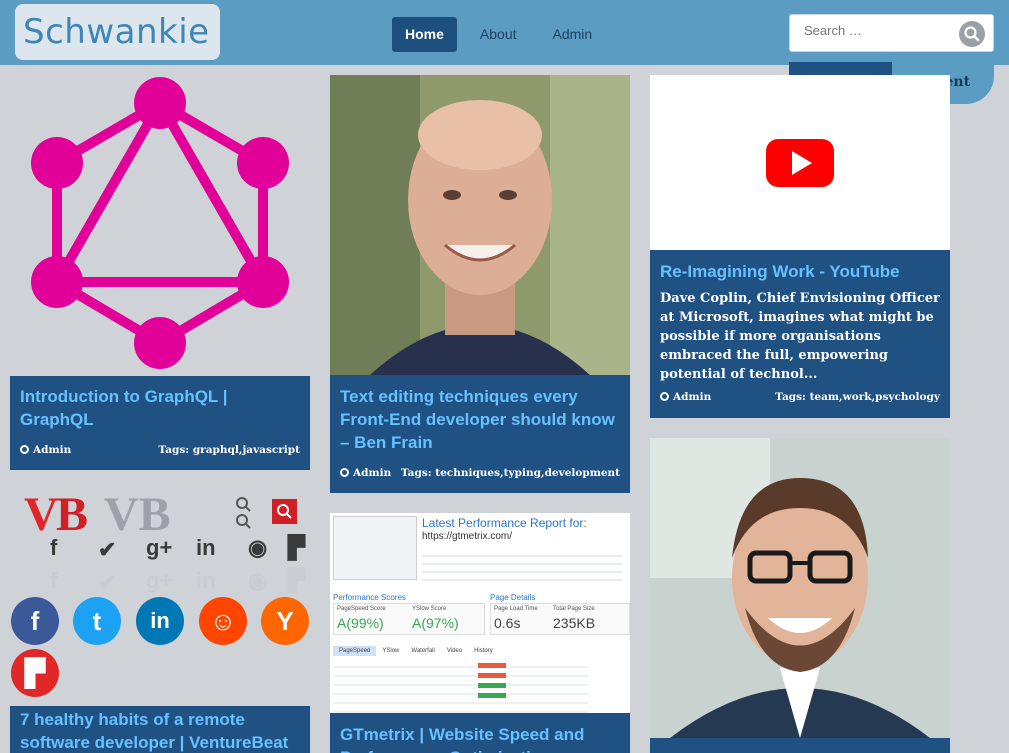  What do you see at coordinates (454, 651) in the screenshot?
I see `gt-tab: Video` at bounding box center [454, 651].